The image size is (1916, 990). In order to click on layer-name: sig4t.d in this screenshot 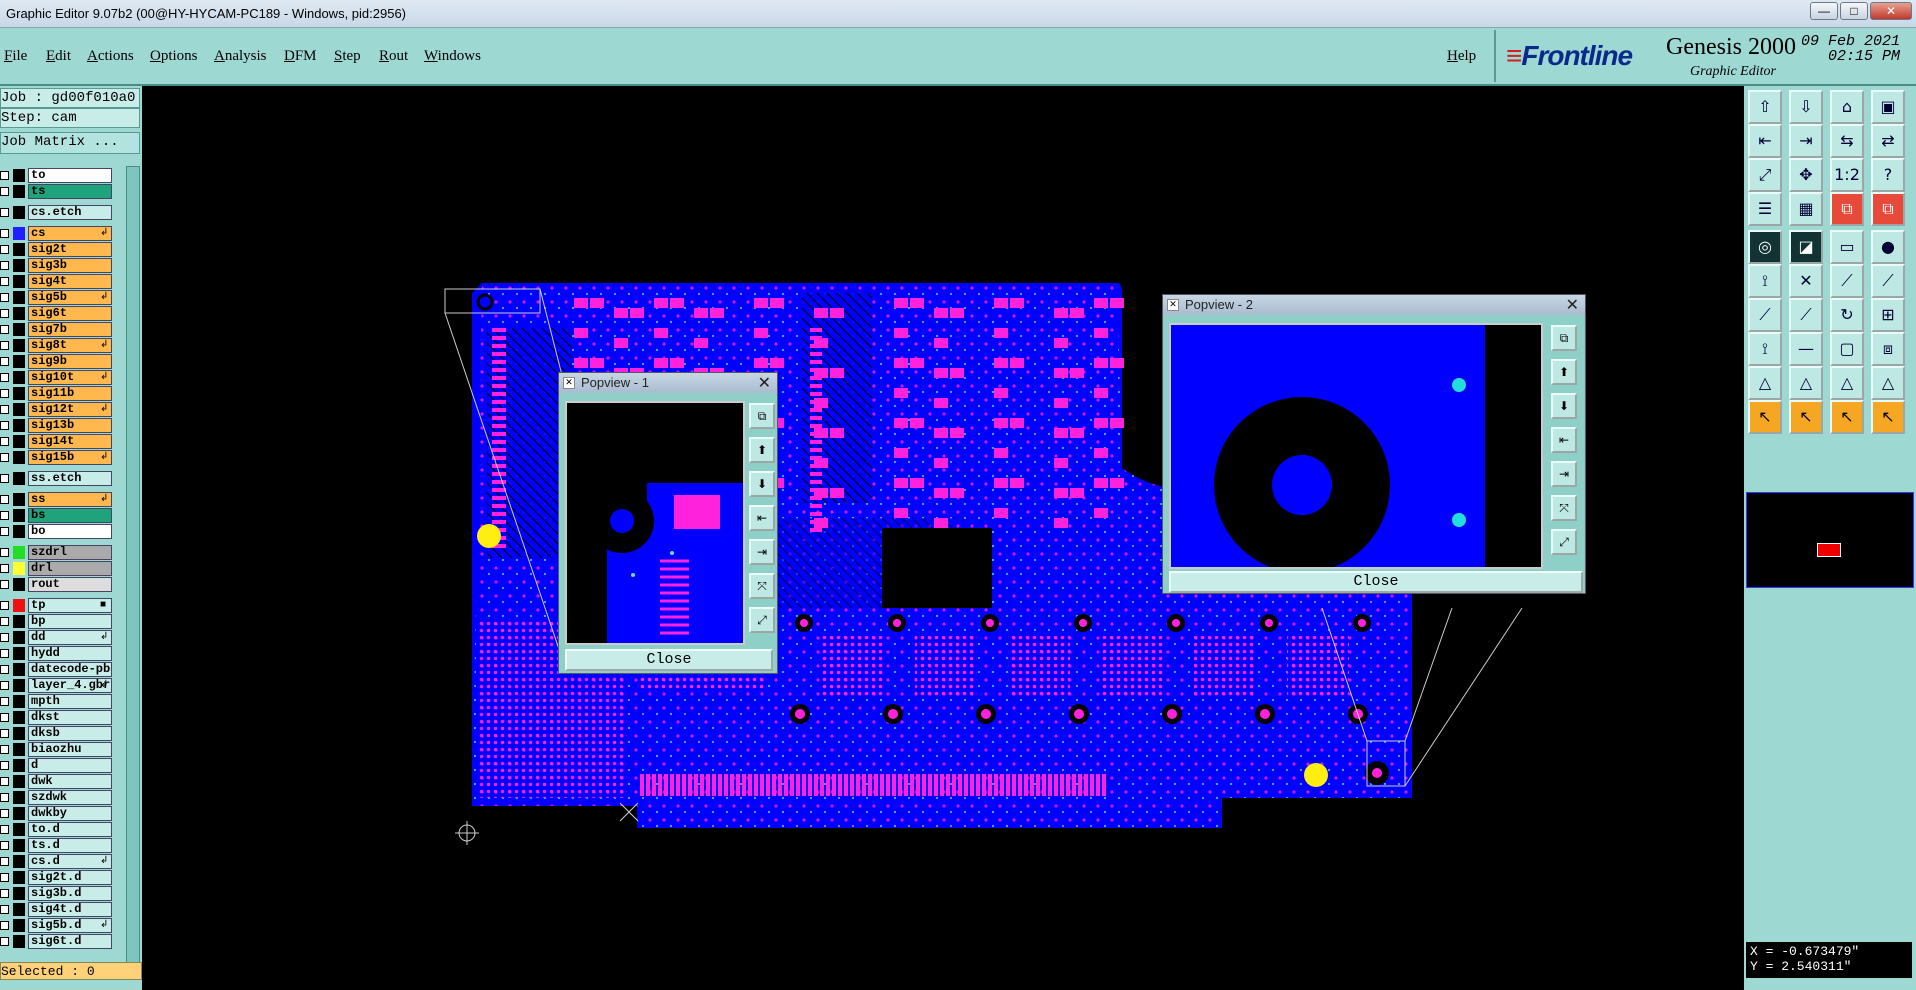, I will do `click(70, 909)`.